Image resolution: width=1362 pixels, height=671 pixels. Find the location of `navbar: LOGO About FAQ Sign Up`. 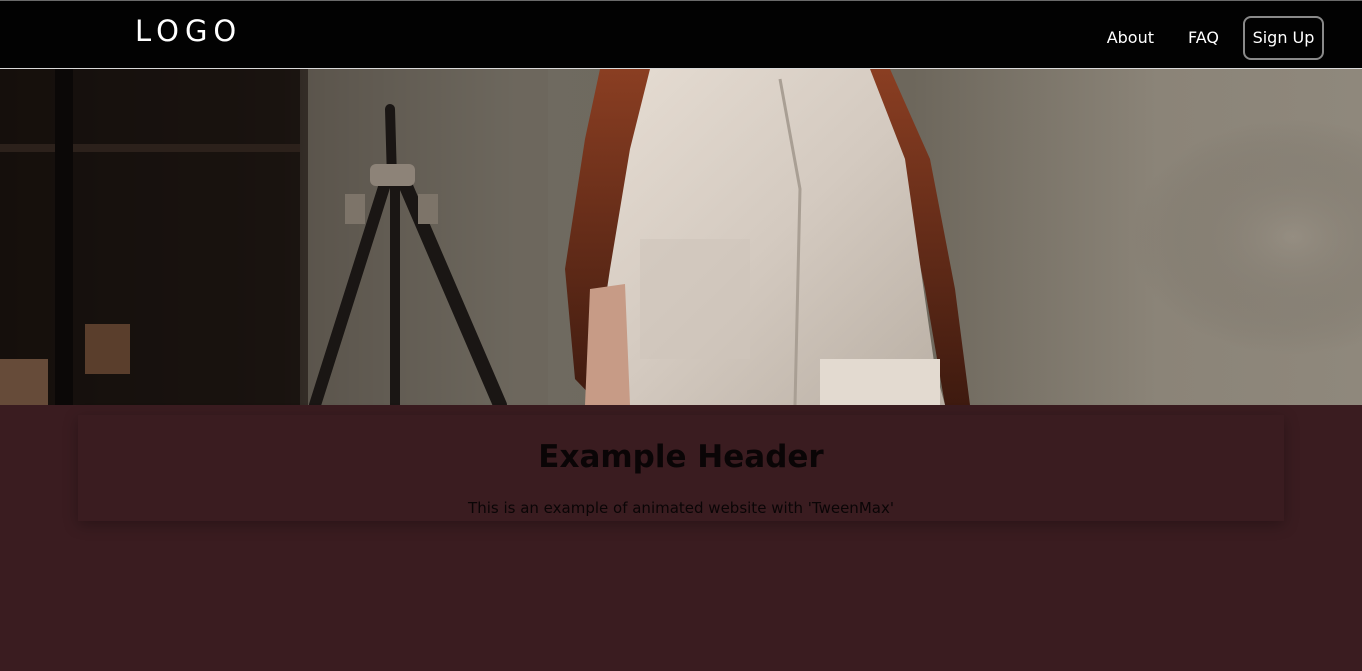

navbar: LOGO About FAQ Sign Up is located at coordinates (681, 34).